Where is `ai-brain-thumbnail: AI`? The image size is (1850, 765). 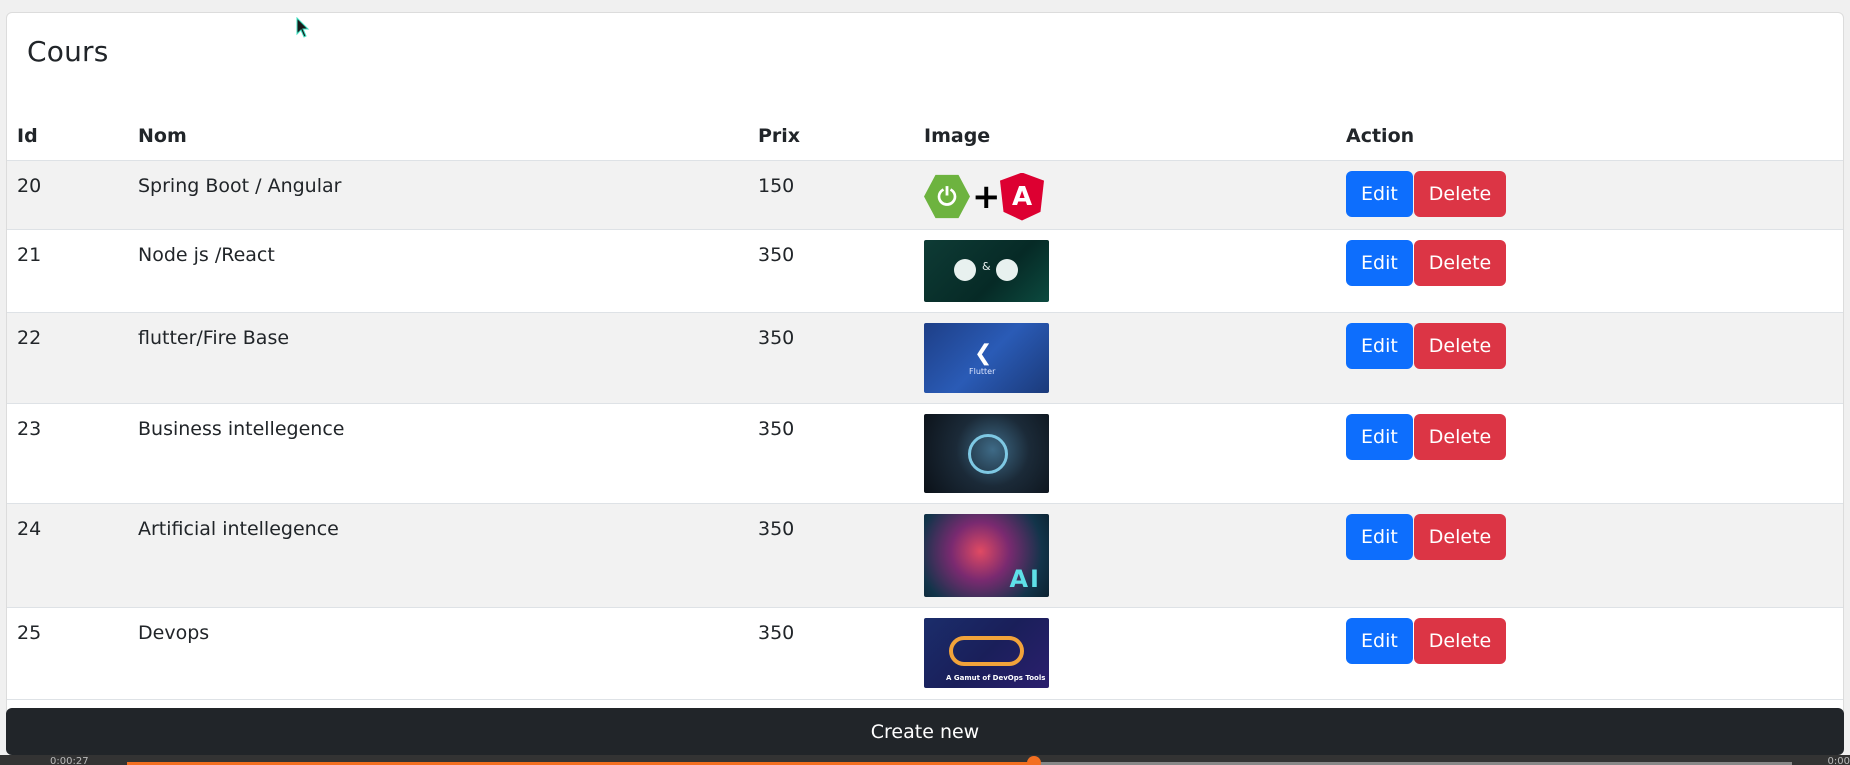
ai-brain-thumbnail: AI is located at coordinates (986, 555).